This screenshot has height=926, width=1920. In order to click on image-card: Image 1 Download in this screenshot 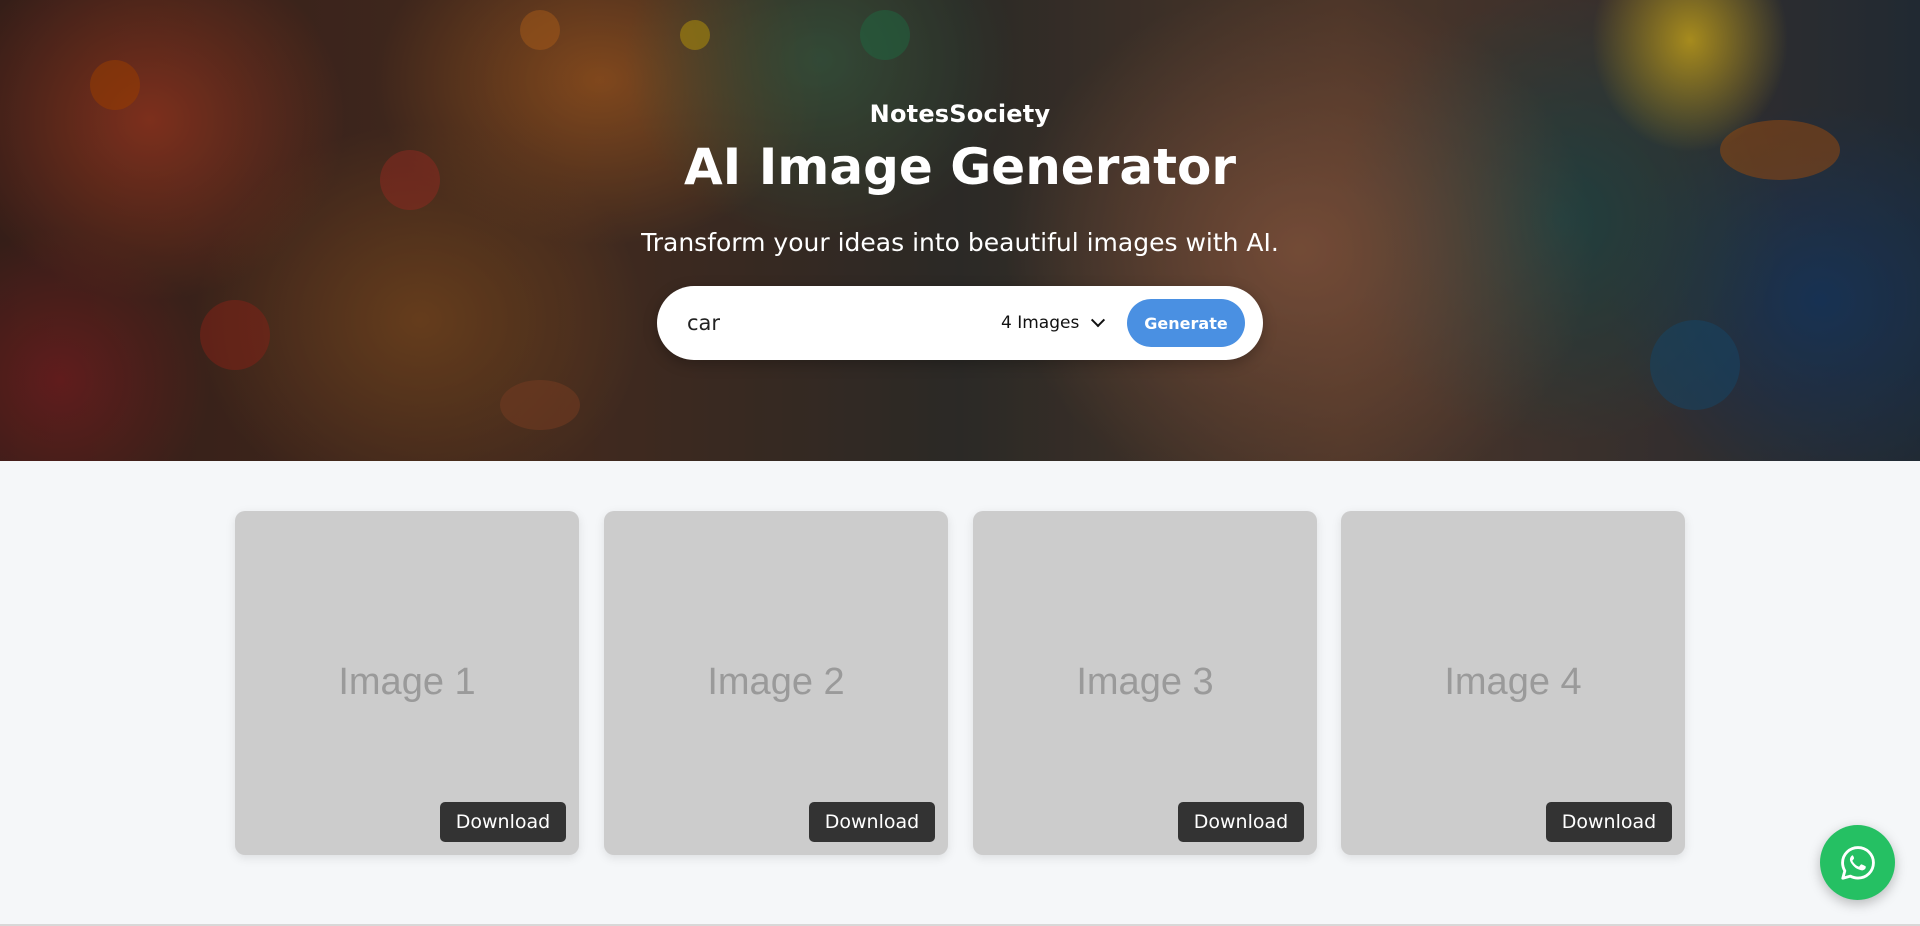, I will do `click(407, 683)`.